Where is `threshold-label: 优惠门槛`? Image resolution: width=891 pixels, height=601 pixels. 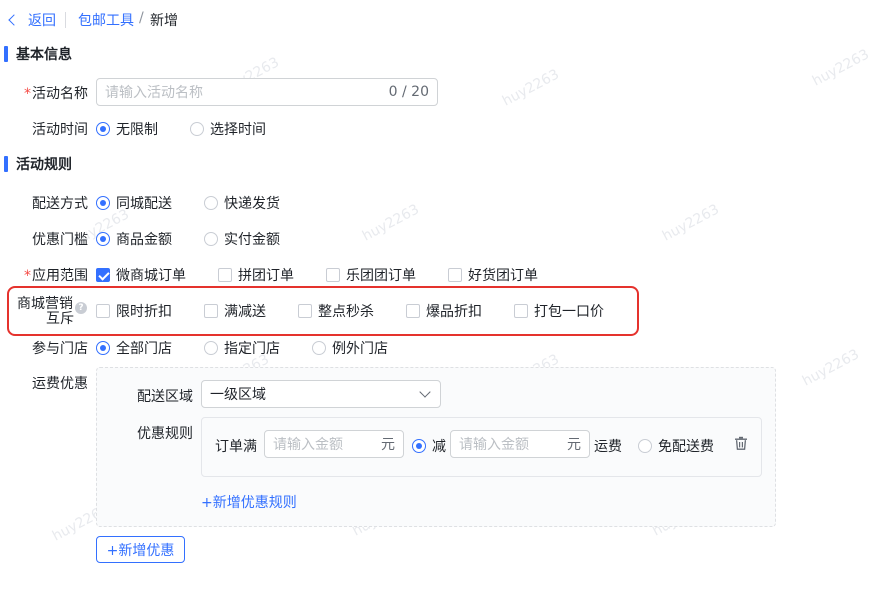
threshold-label: 优惠门槛 is located at coordinates (60, 240).